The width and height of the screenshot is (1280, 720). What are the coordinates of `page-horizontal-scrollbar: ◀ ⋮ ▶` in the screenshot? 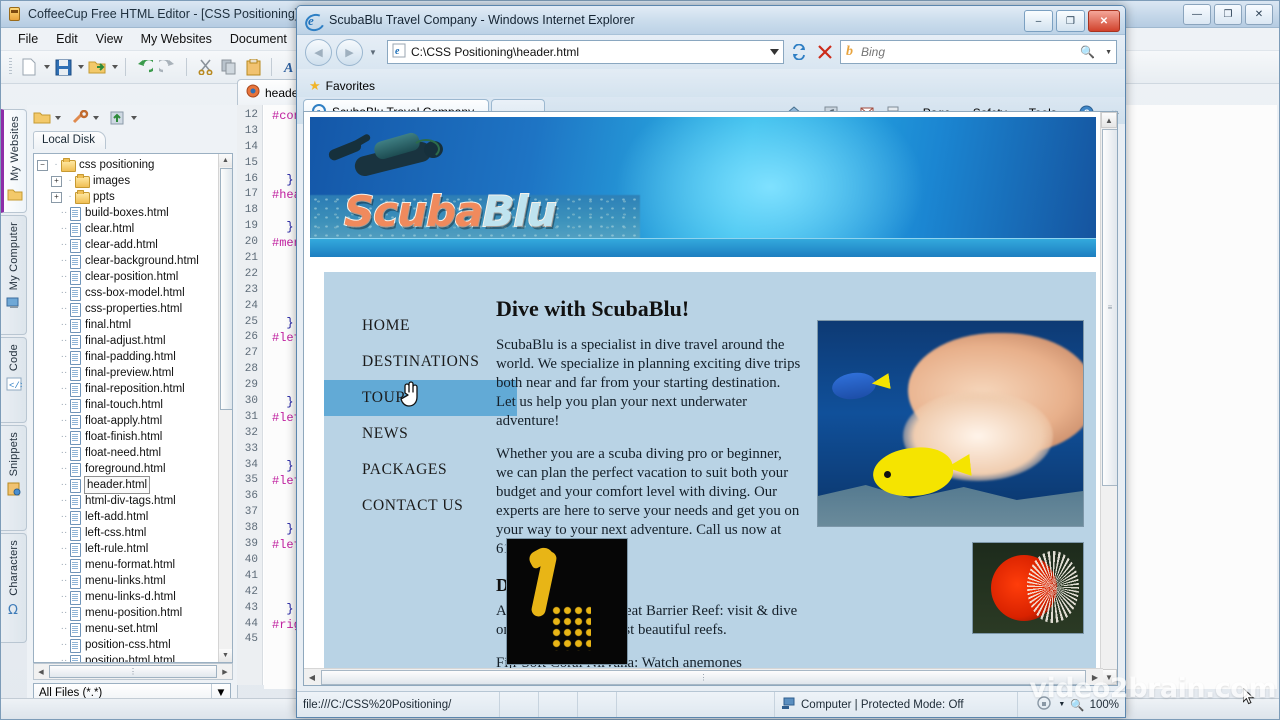 It's located at (703, 676).